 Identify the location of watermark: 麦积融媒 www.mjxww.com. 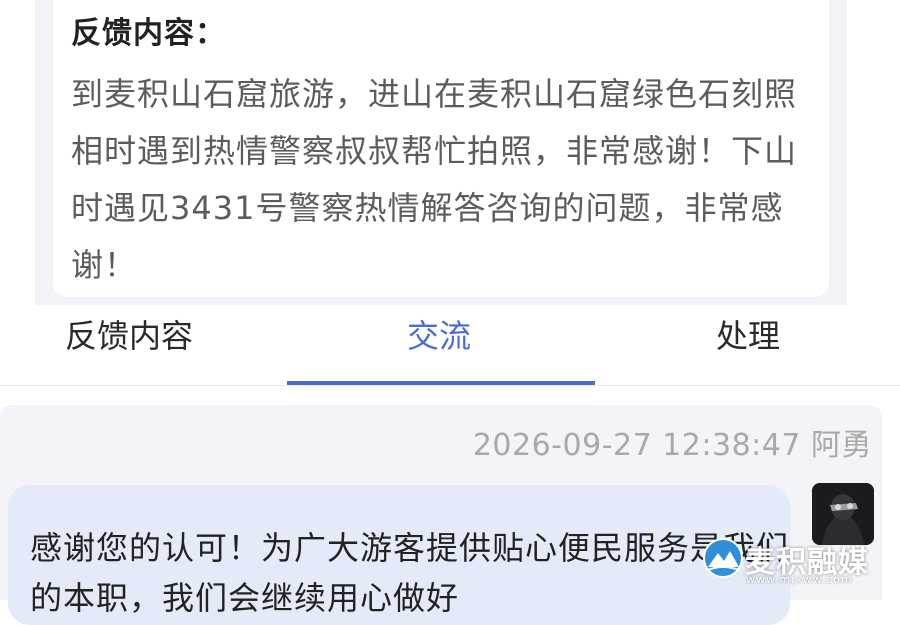
(800, 567).